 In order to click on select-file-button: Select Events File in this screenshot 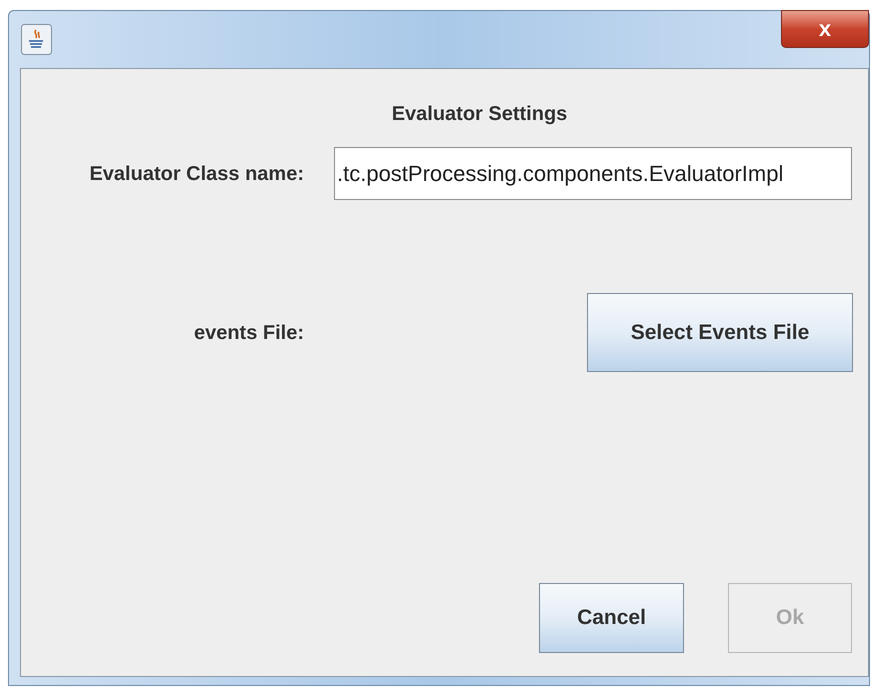, I will do `click(720, 332)`.